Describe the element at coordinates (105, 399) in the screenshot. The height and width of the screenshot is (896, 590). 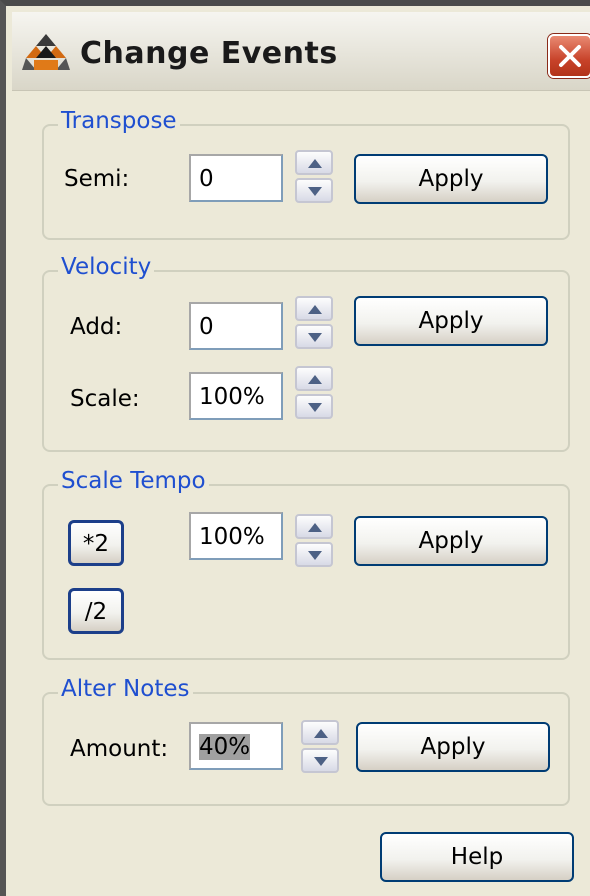
I see `scale-label: Scale:` at that location.